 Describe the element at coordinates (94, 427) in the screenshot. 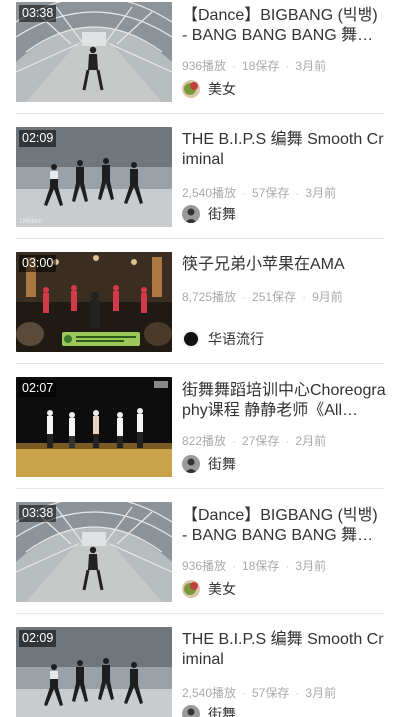

I see `video-thumbnail: 02:07` at that location.